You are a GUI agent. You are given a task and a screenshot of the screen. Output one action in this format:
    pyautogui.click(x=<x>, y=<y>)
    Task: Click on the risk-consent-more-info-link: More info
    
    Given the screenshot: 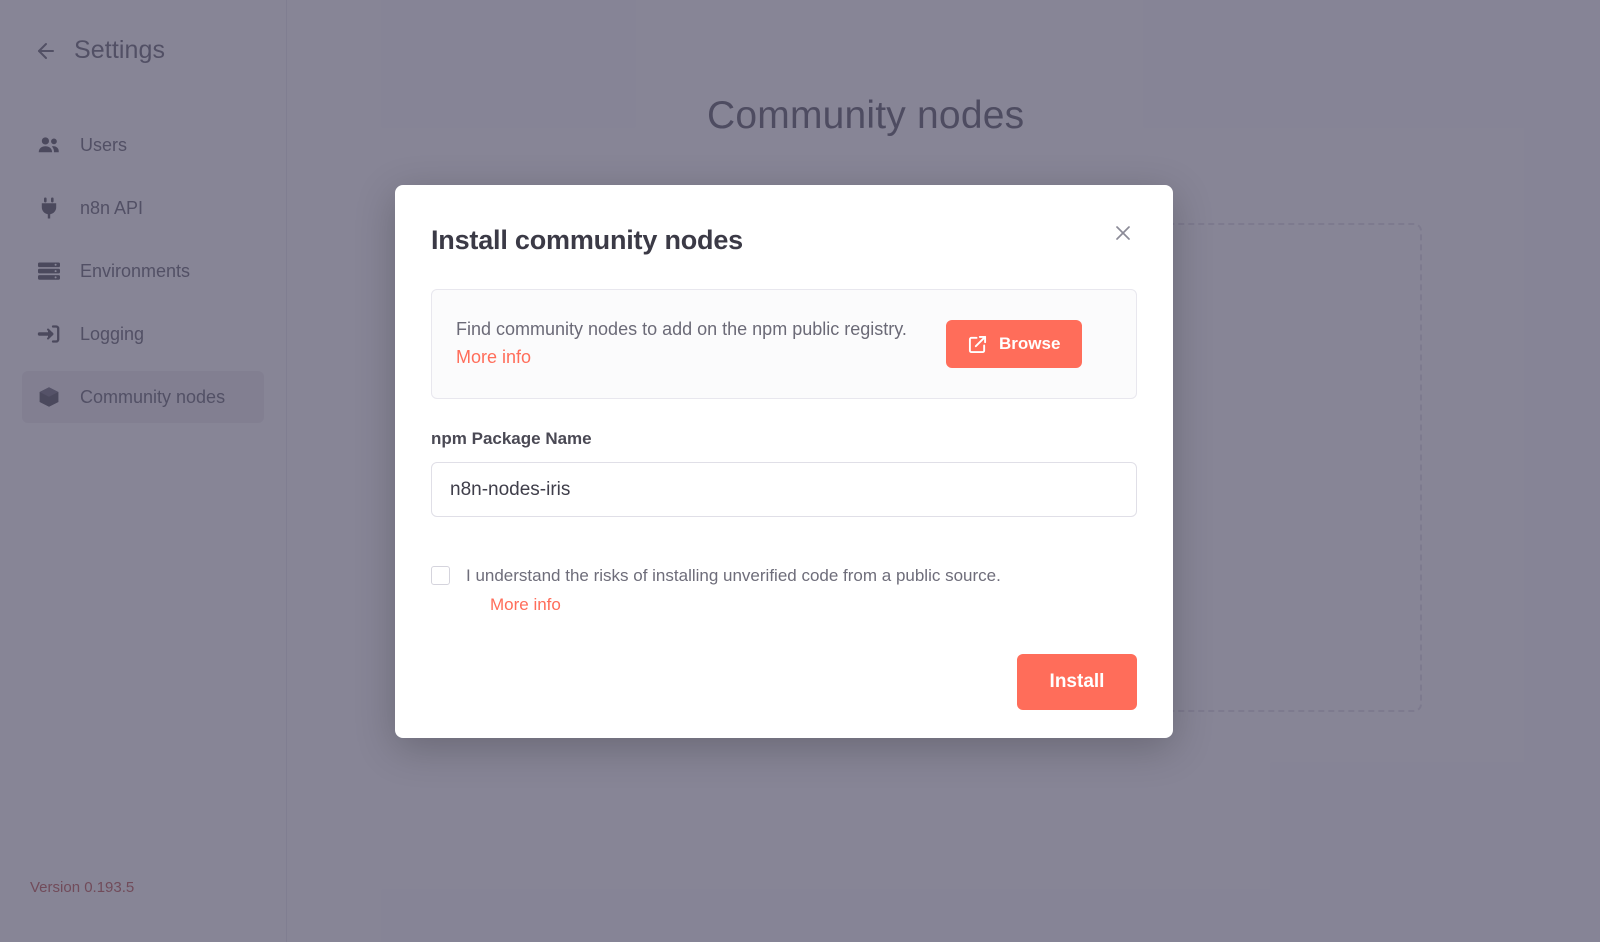 What is the action you would take?
    pyautogui.click(x=745, y=605)
    